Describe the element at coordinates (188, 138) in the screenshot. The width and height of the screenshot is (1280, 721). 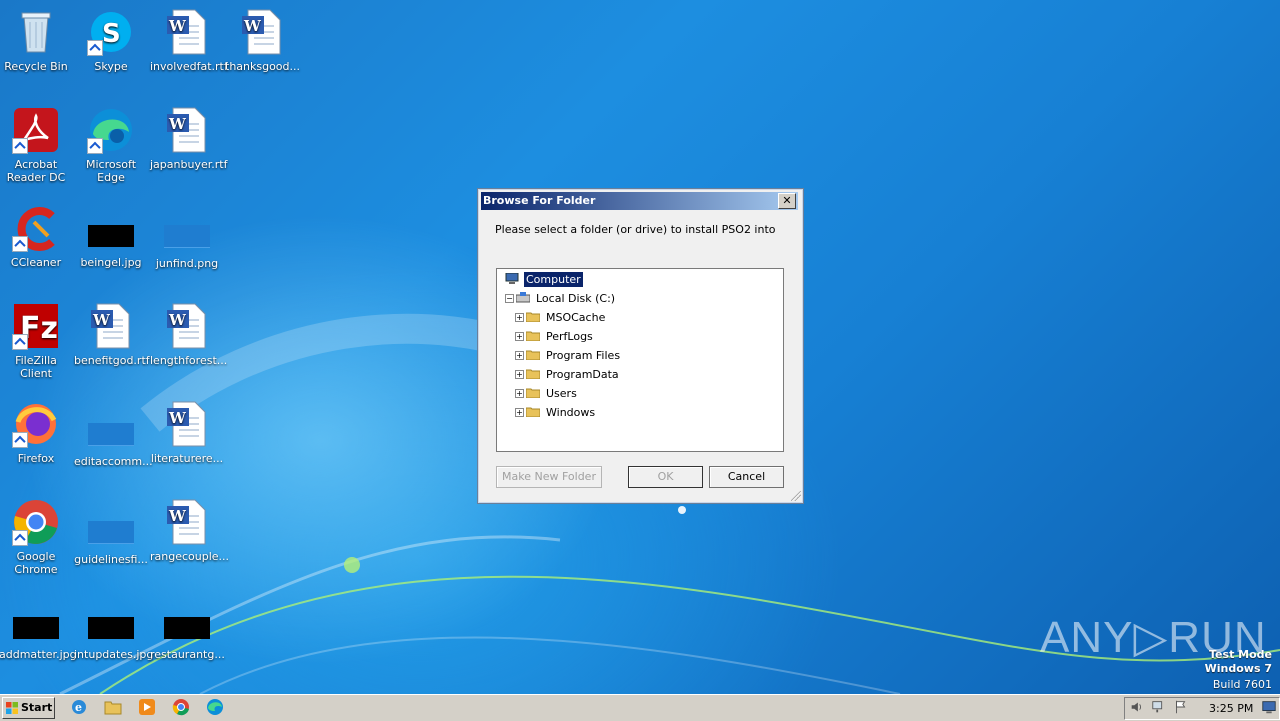
I see `desktop-icon-japanbuyer: W japanbuyer.rtf` at that location.